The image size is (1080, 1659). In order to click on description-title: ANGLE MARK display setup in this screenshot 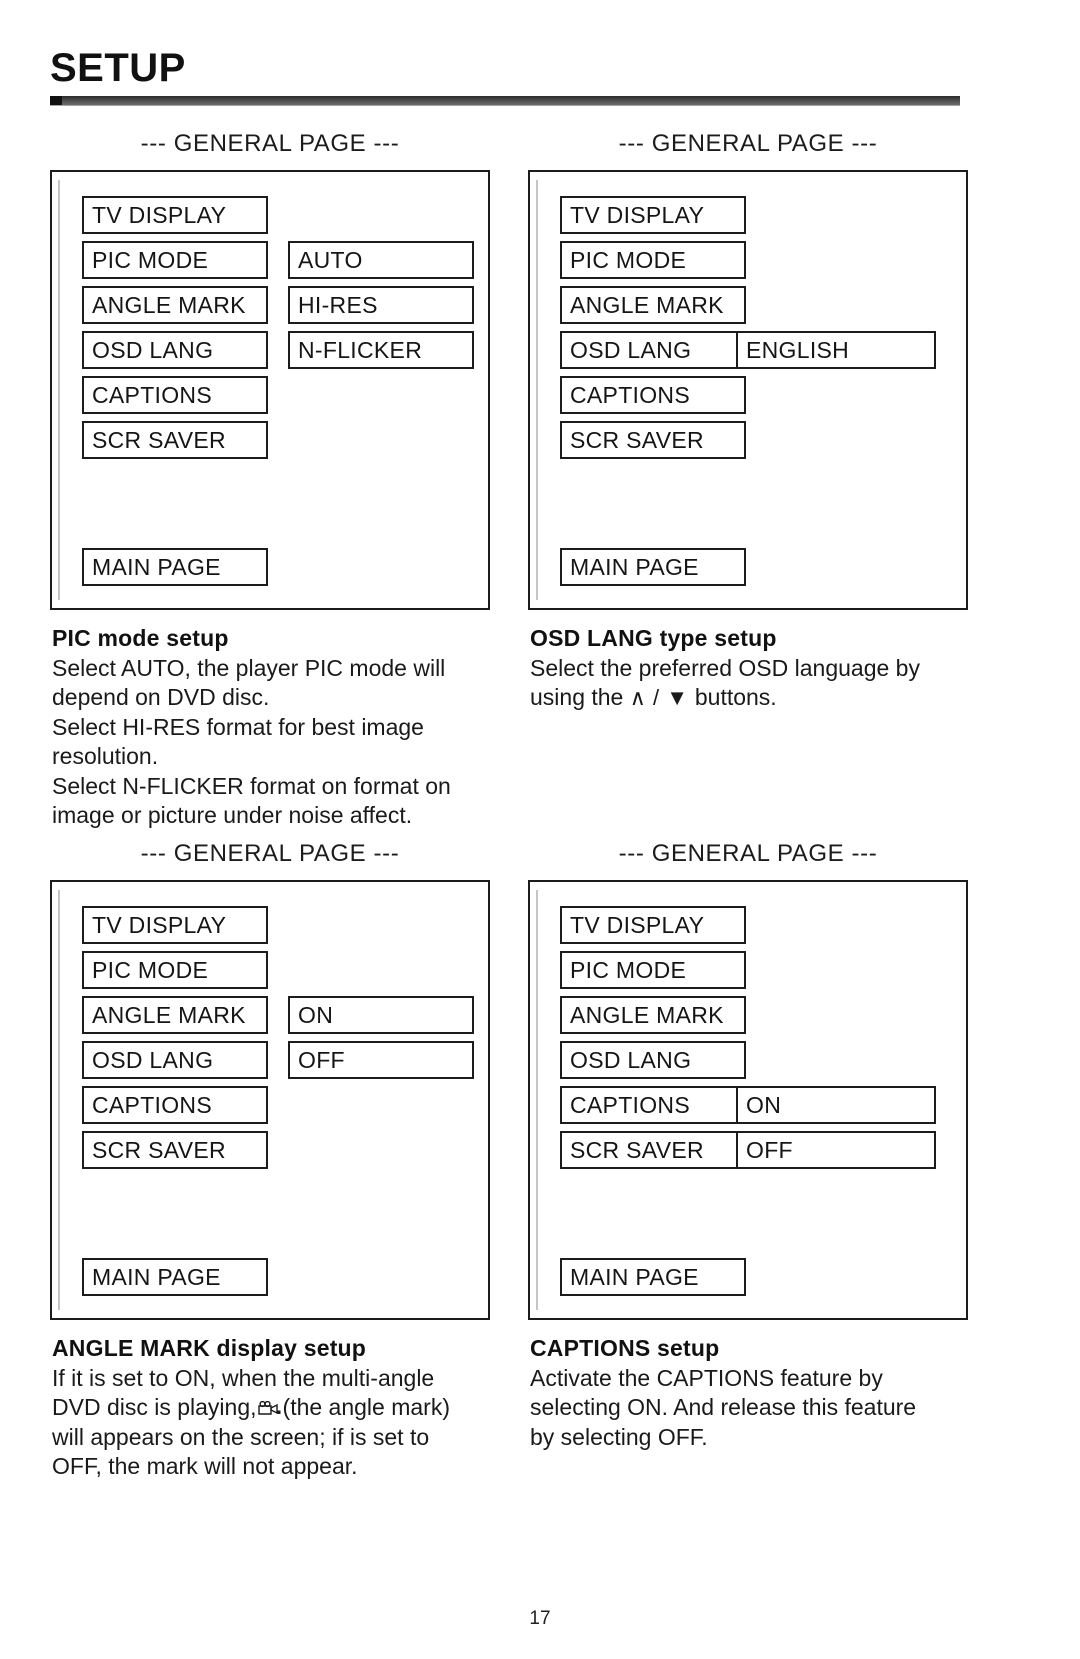, I will do `click(209, 1348)`.